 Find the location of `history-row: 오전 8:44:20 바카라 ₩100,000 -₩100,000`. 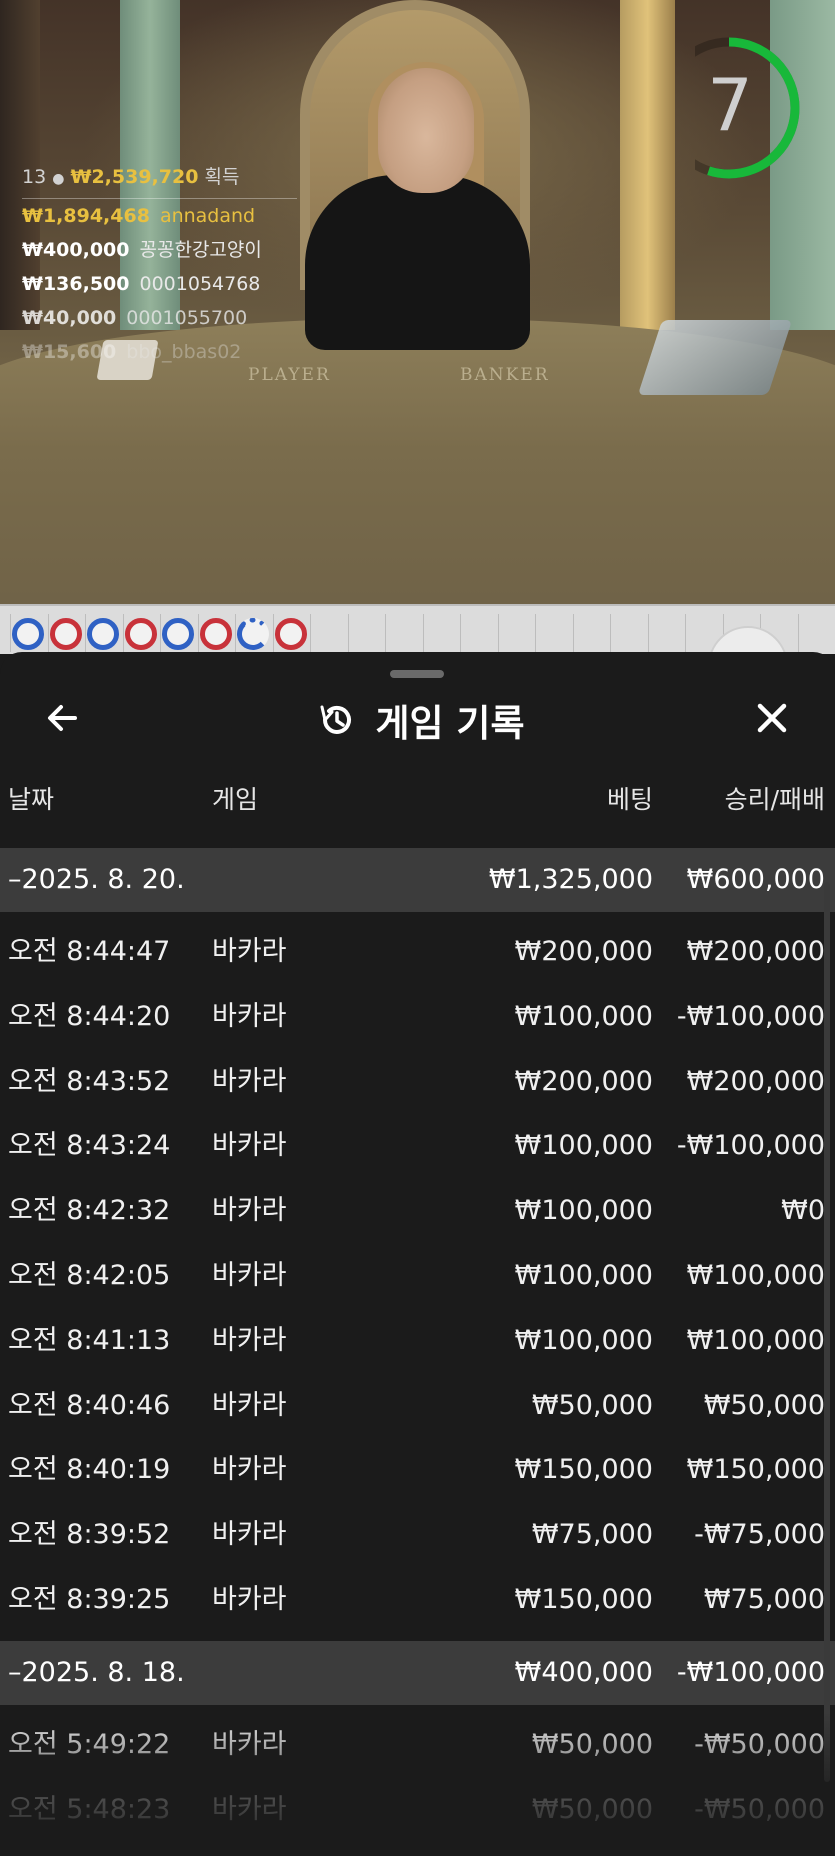

history-row: 오전 8:44:20 바카라 ₩100,000 -₩100,000 is located at coordinates (417, 1017).